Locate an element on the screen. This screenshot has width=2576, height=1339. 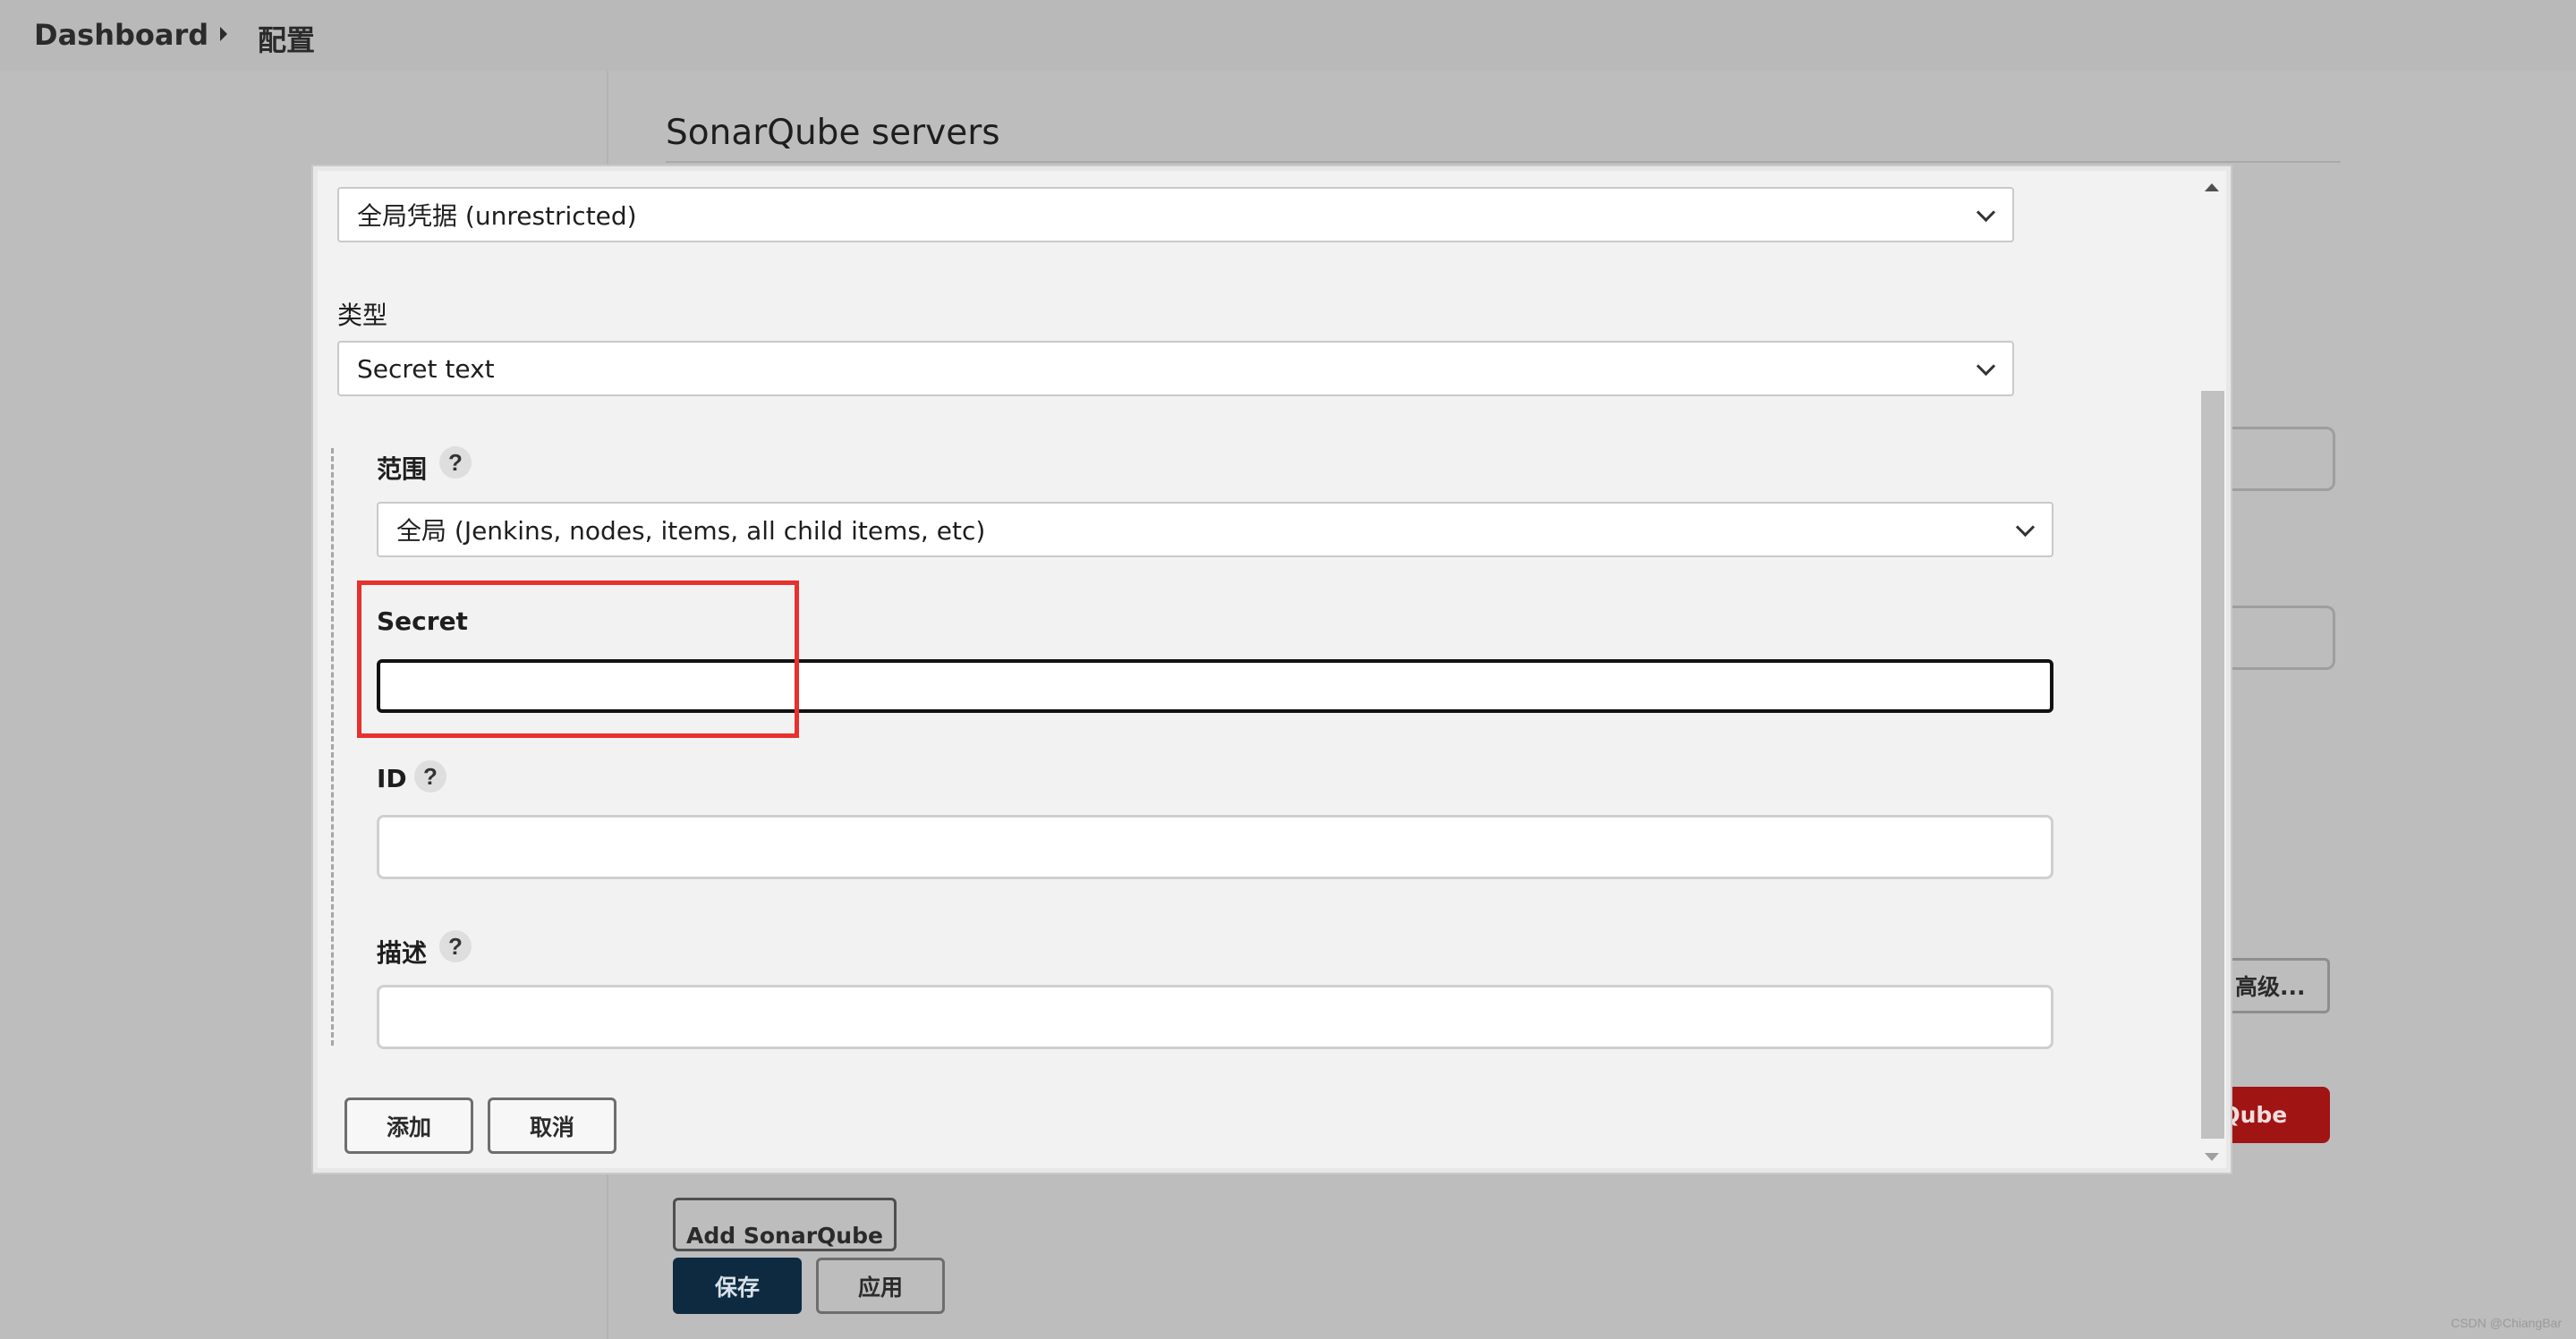
add-sonarqube-button: Add SonarQube is located at coordinates (785, 1224).